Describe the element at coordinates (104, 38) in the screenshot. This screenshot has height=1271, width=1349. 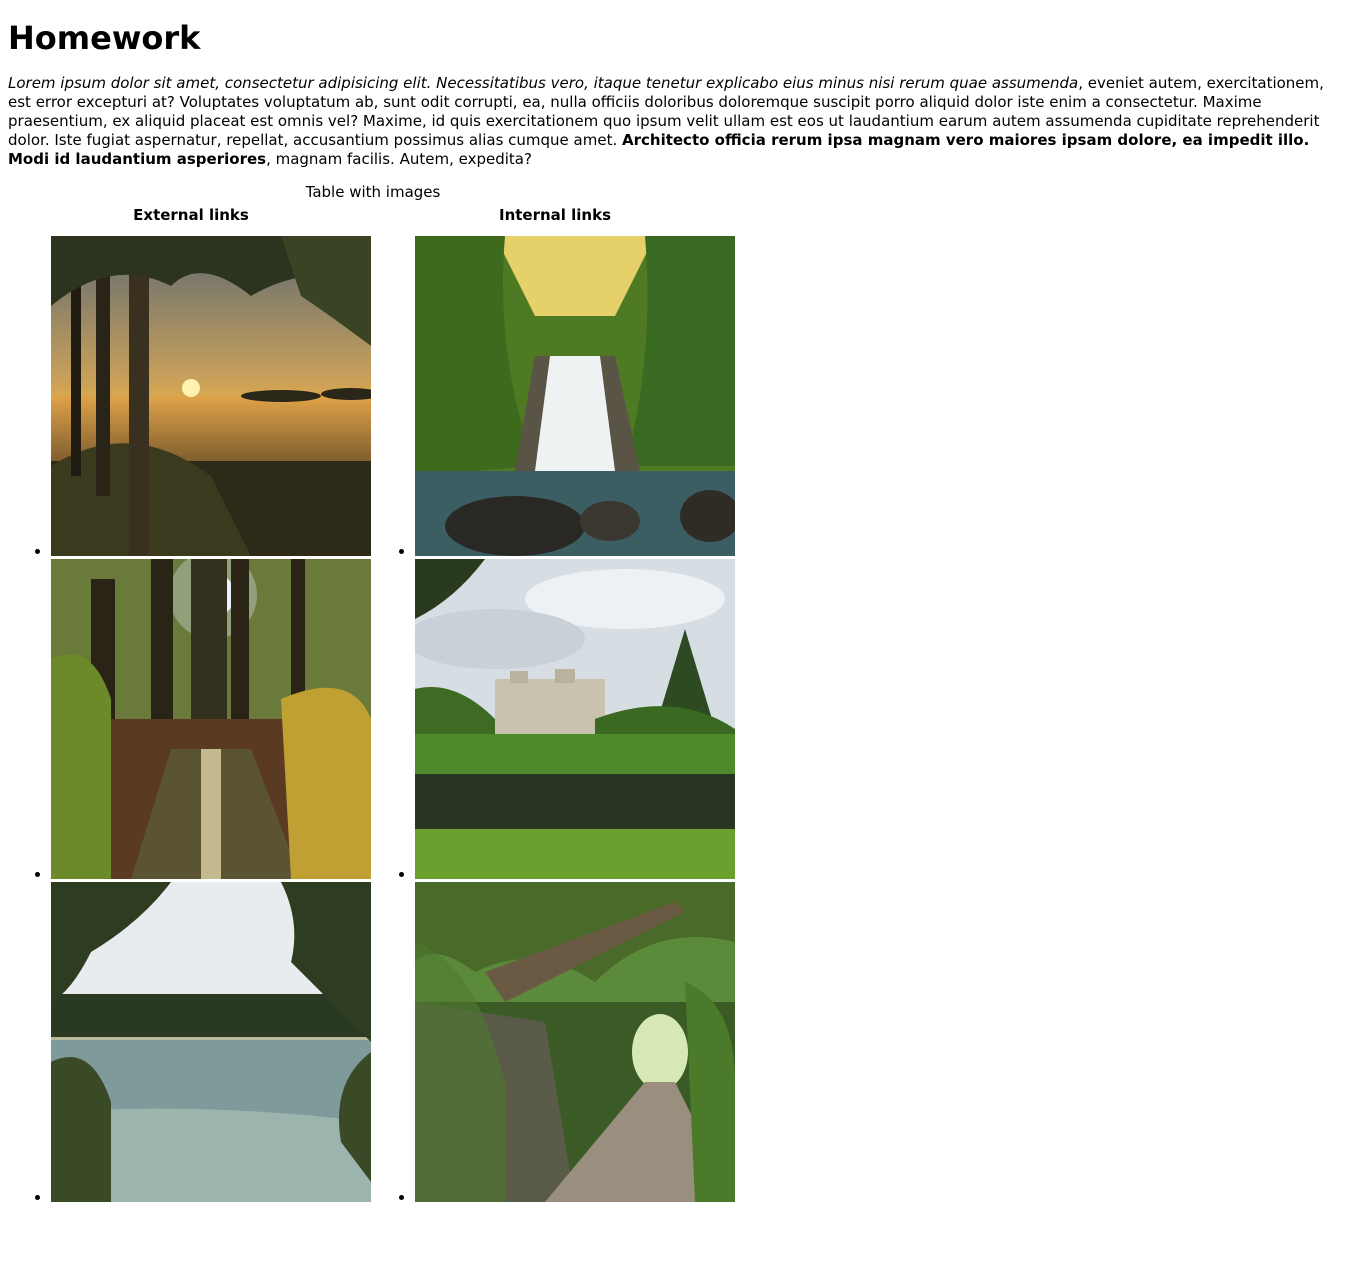
I see `page-title: Homework` at that location.